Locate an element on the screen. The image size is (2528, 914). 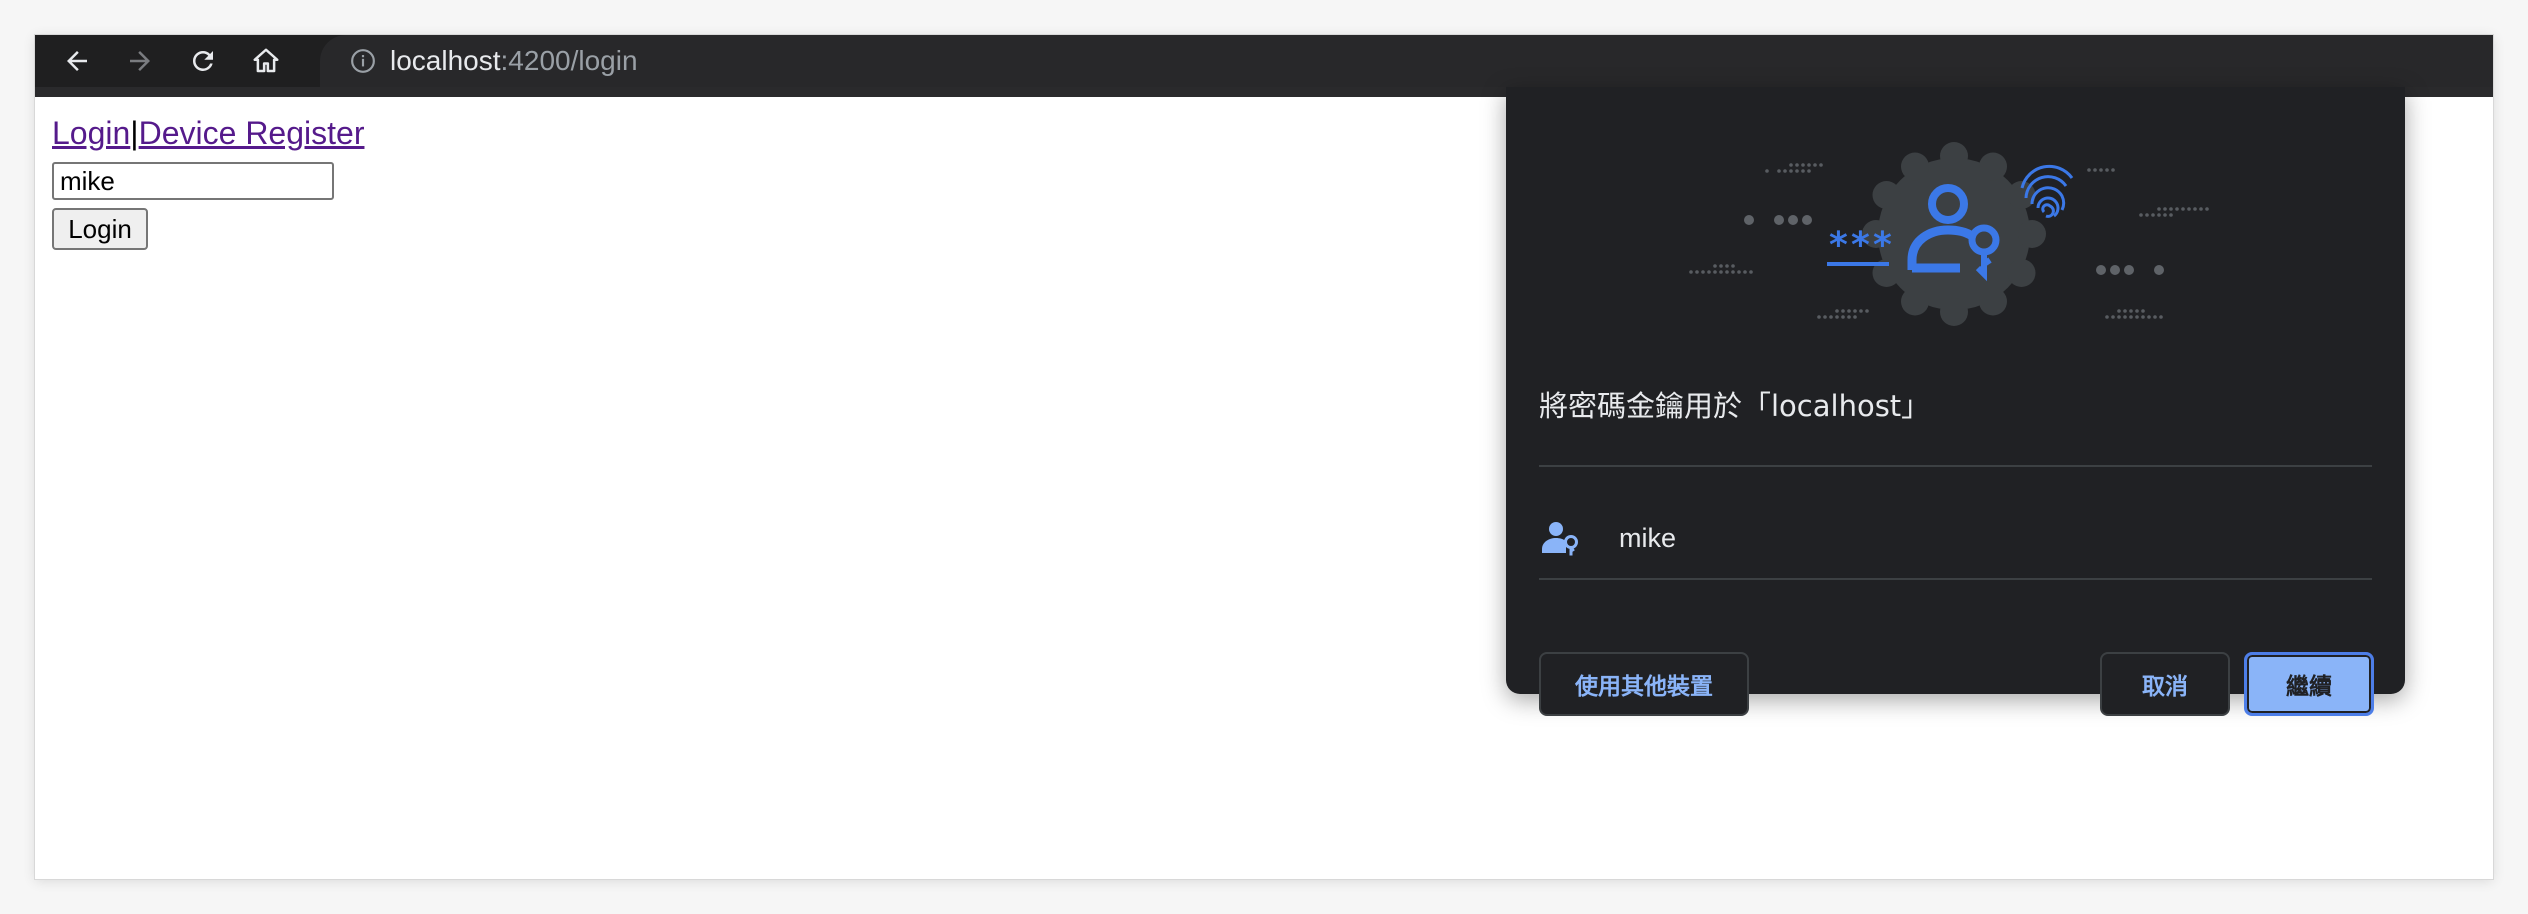
passkey-illustration: * * * is located at coordinates (1956, 237).